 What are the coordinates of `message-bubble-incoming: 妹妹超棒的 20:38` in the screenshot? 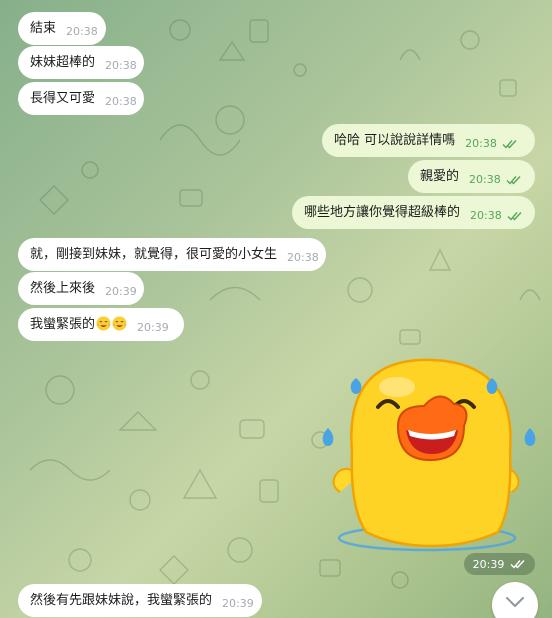 It's located at (81, 62).